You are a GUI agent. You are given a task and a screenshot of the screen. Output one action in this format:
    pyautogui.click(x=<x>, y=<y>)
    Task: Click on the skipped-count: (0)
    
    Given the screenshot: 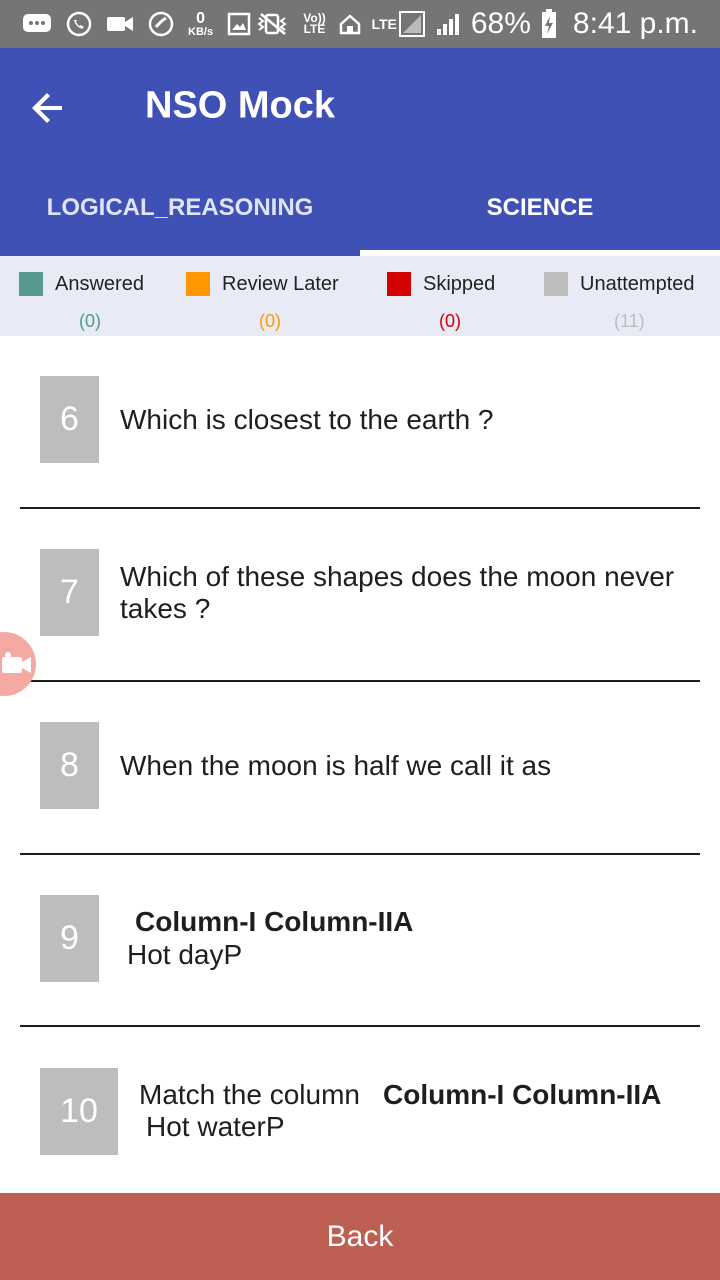 What is the action you would take?
    pyautogui.click(x=450, y=321)
    